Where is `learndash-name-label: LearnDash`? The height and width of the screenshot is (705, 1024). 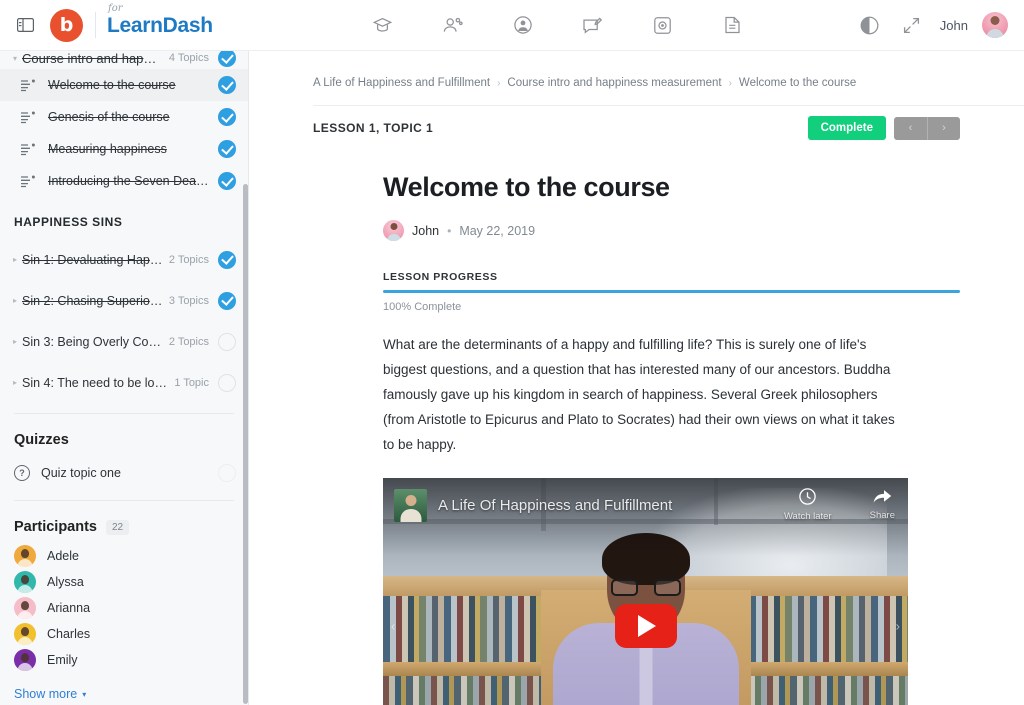
learndash-name-label: LearnDash is located at coordinates (160, 25).